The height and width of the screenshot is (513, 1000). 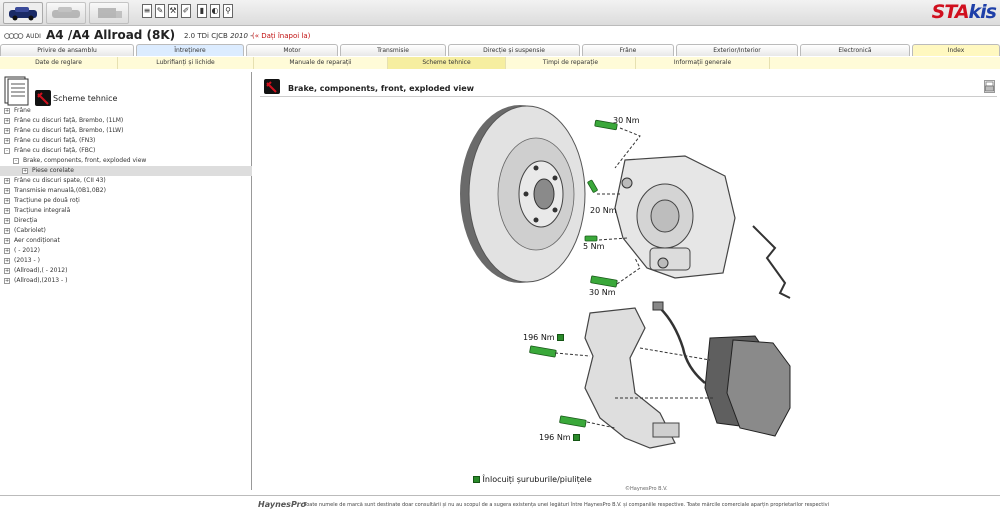 What do you see at coordinates (560, 437) in the screenshot?
I see `torque-label: 196 Nm` at bounding box center [560, 437].